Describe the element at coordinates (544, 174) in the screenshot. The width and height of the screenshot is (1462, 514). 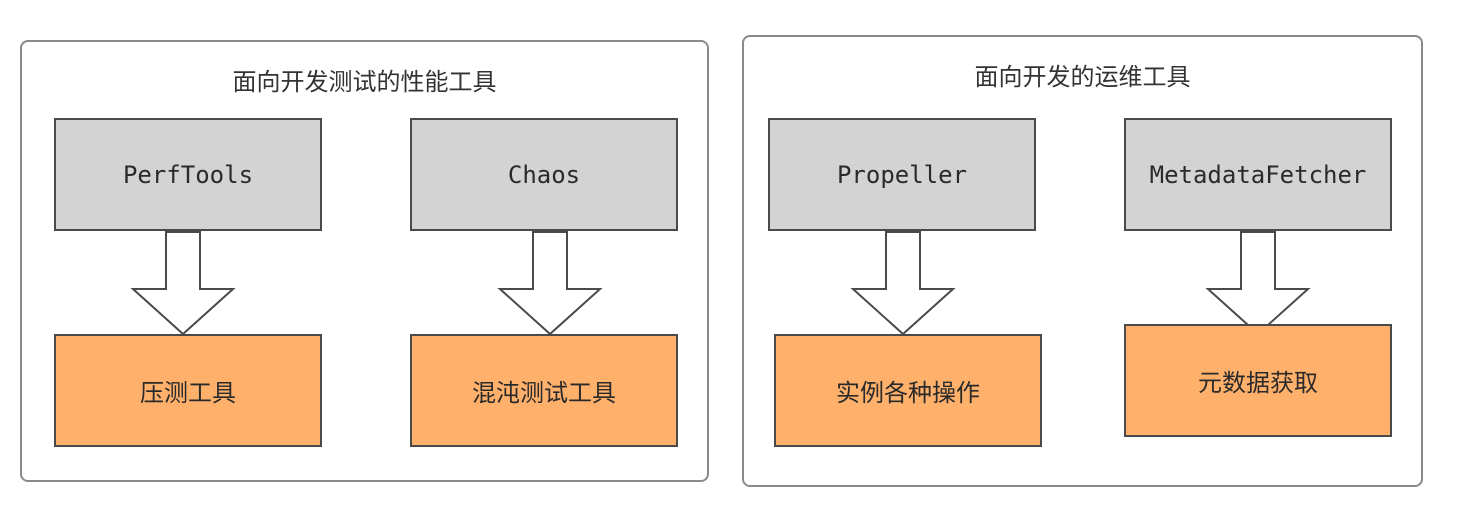
I see `tool-box-chaos: Chaos` at that location.